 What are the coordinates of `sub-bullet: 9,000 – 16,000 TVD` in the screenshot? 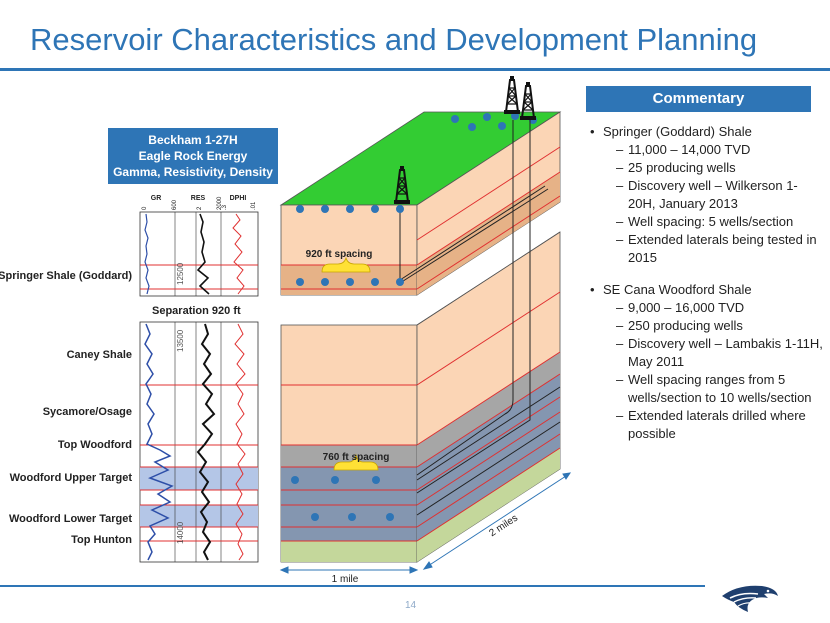 It's located at (706, 308).